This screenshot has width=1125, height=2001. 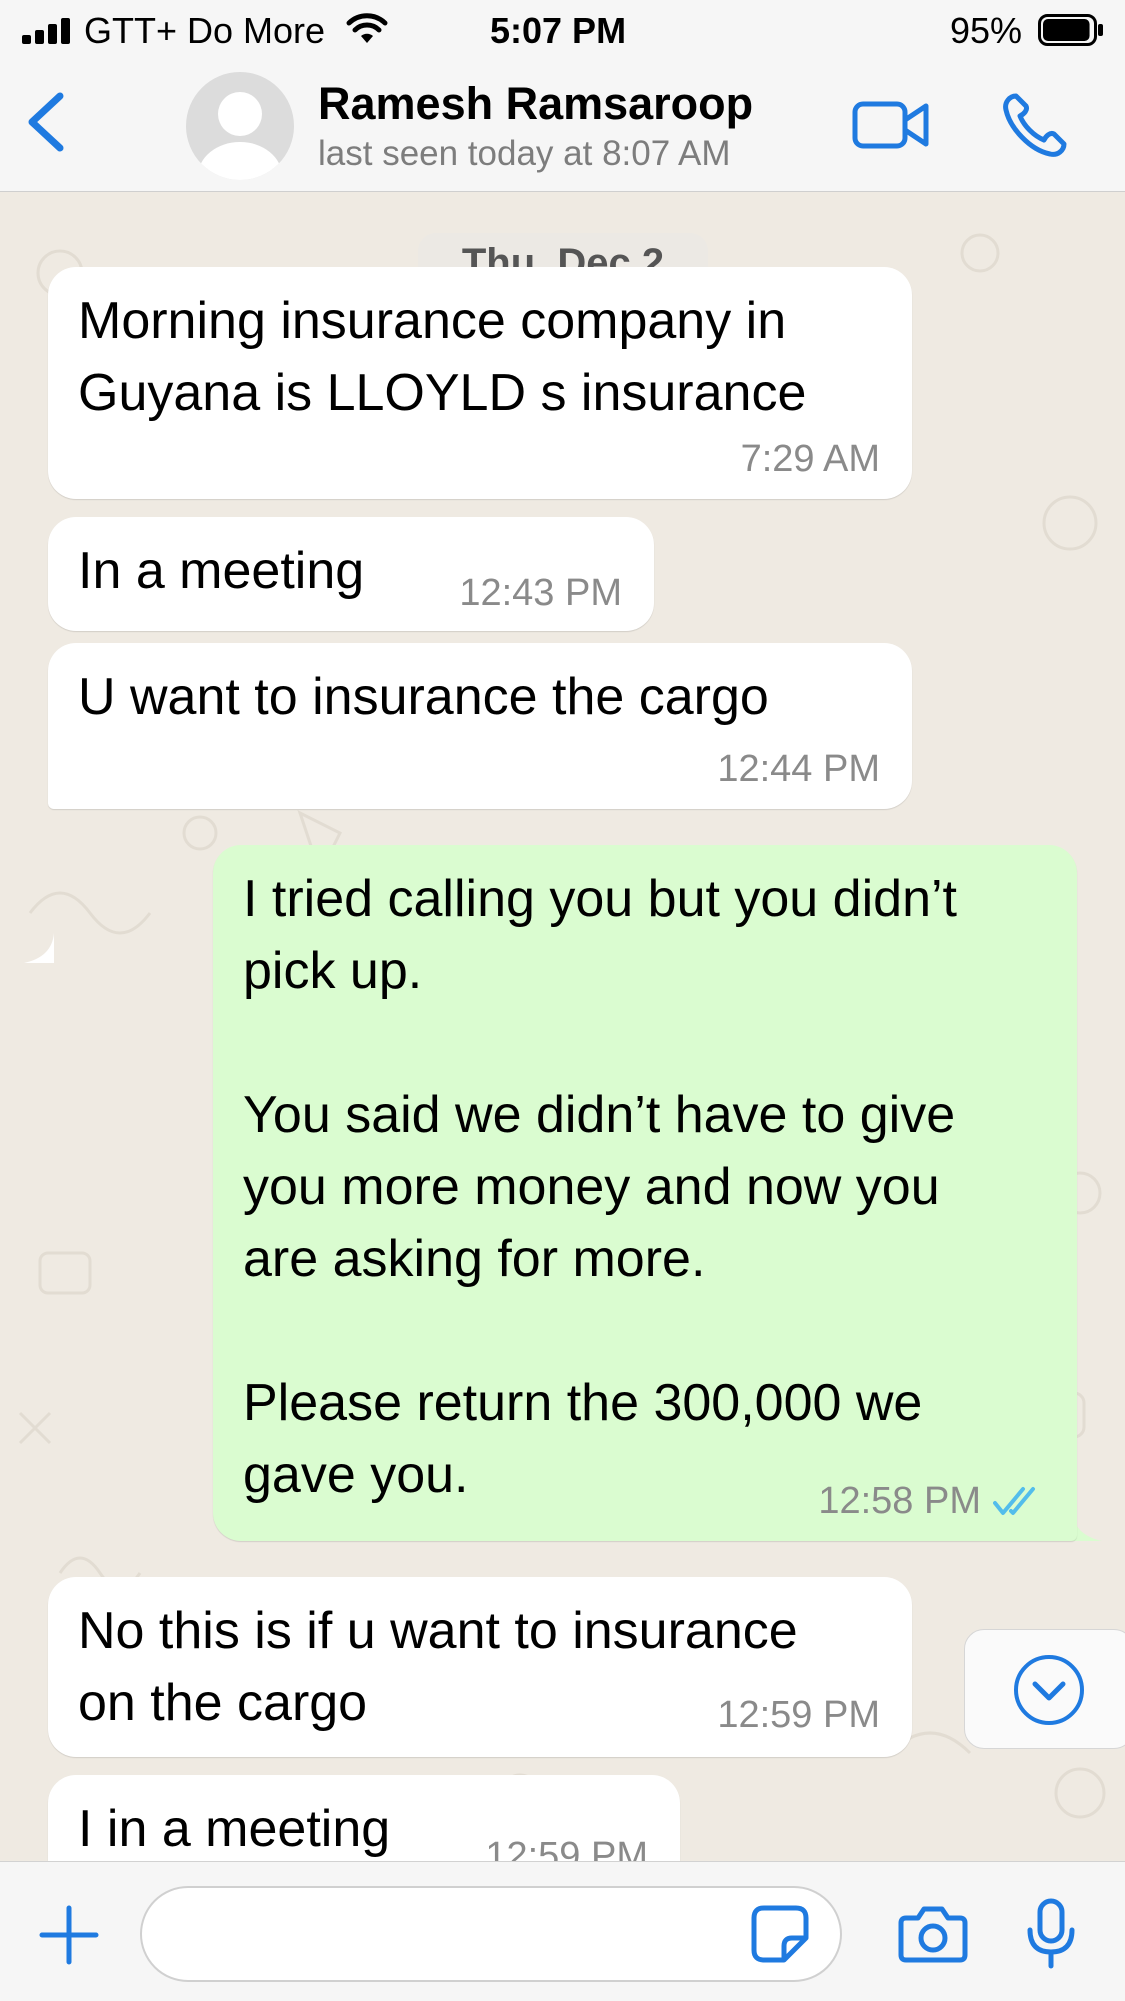 What do you see at coordinates (810, 459) in the screenshot?
I see `message-time: 7:29 AM` at bounding box center [810, 459].